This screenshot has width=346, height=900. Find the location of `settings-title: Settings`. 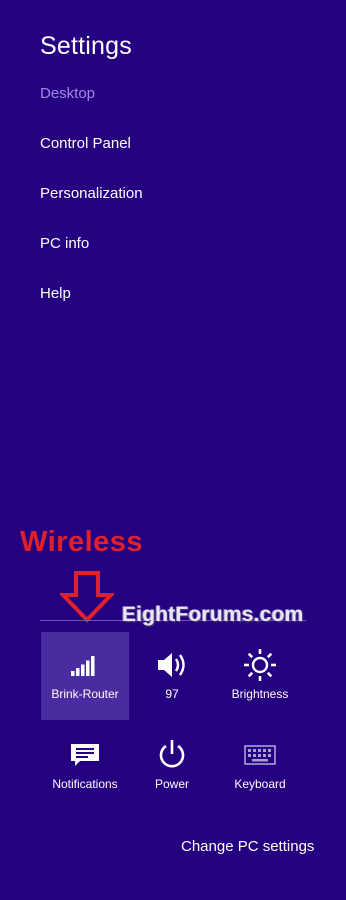

settings-title: Settings is located at coordinates (86, 46).